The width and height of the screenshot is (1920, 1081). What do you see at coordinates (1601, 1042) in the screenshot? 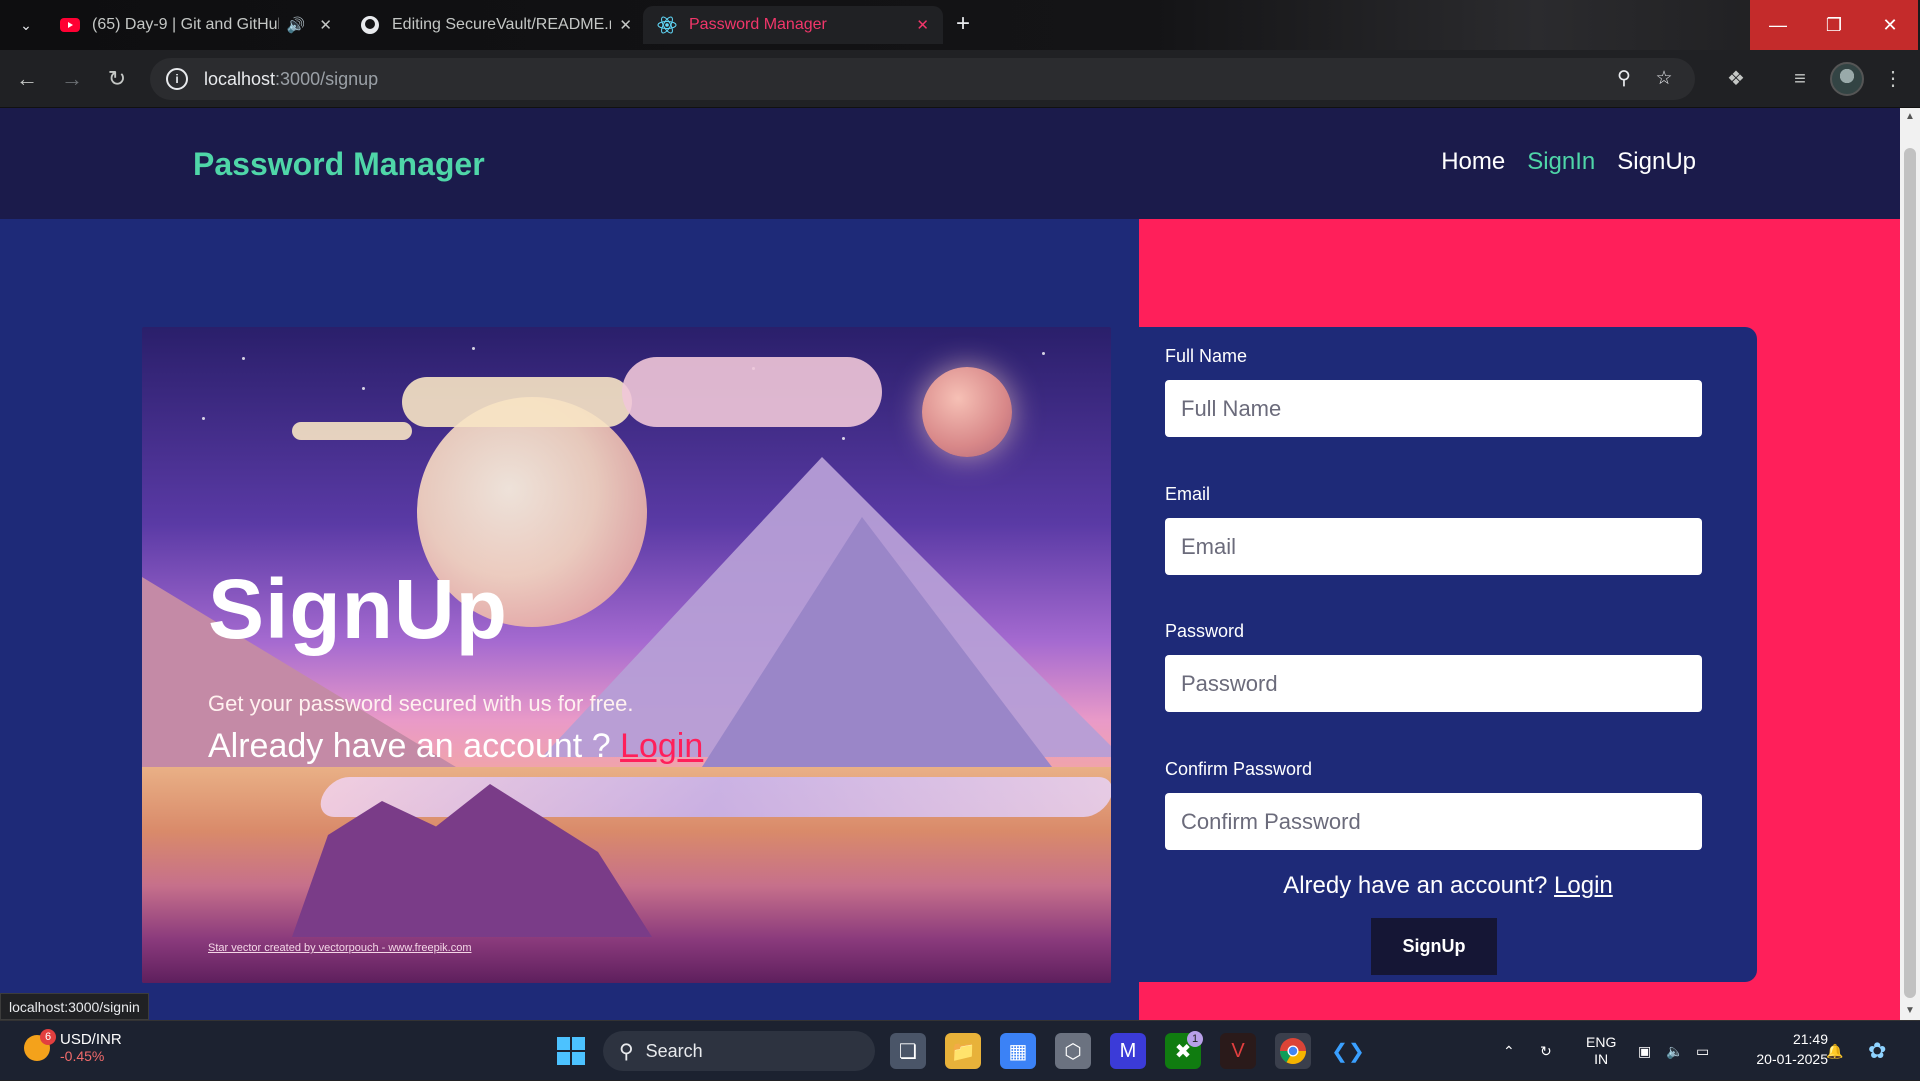
I see `language-code: ENG` at bounding box center [1601, 1042].